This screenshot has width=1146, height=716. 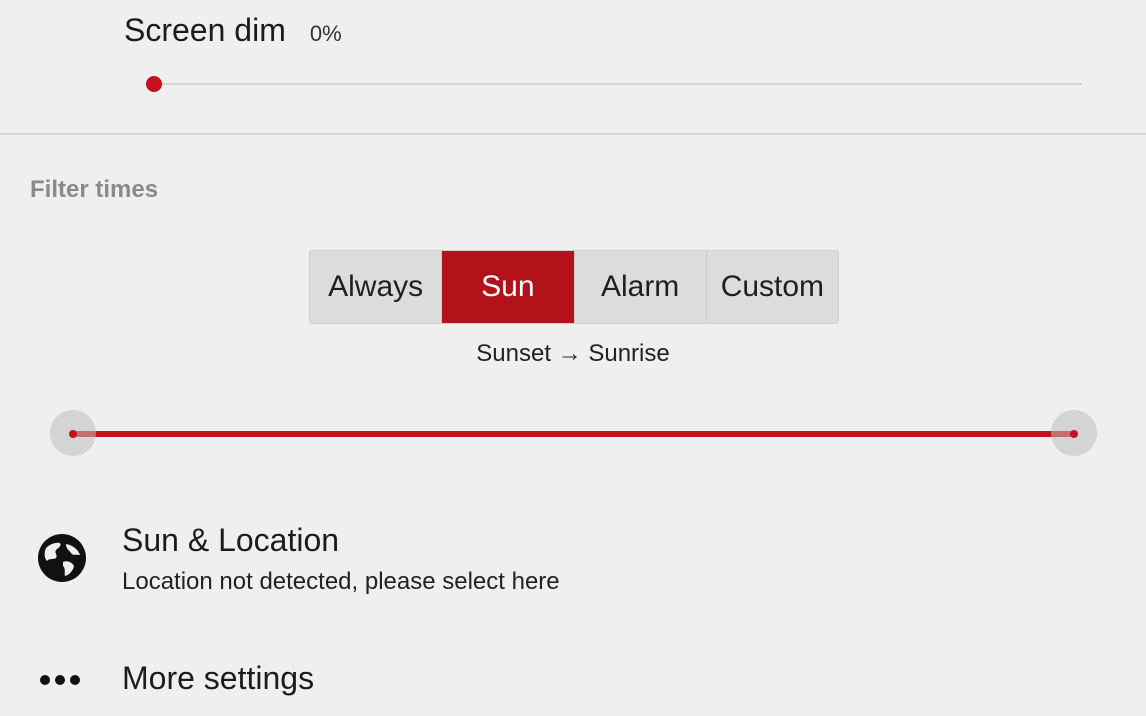 I want to click on screen-dim-thumb, so click(x=154, y=84).